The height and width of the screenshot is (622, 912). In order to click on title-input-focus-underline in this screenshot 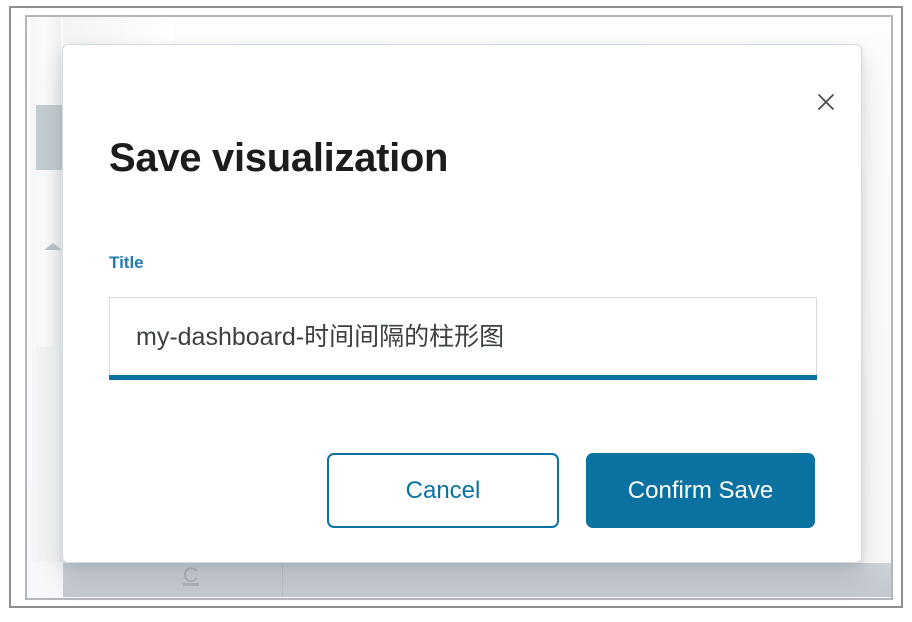, I will do `click(463, 377)`.